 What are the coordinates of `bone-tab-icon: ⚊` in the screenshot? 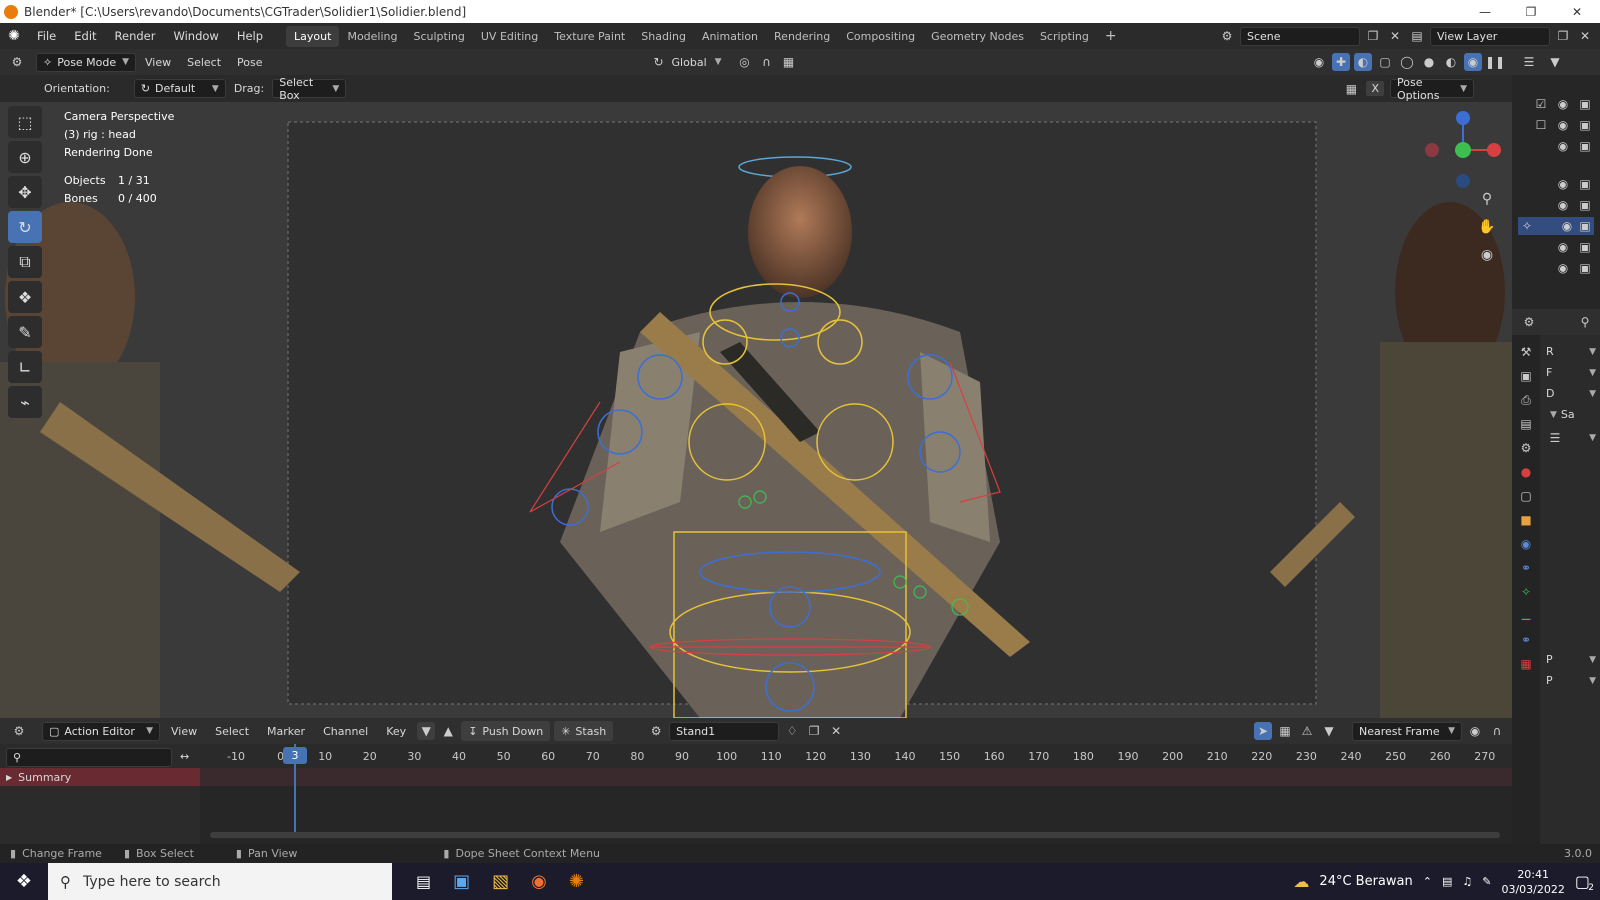 It's located at (1526, 616).